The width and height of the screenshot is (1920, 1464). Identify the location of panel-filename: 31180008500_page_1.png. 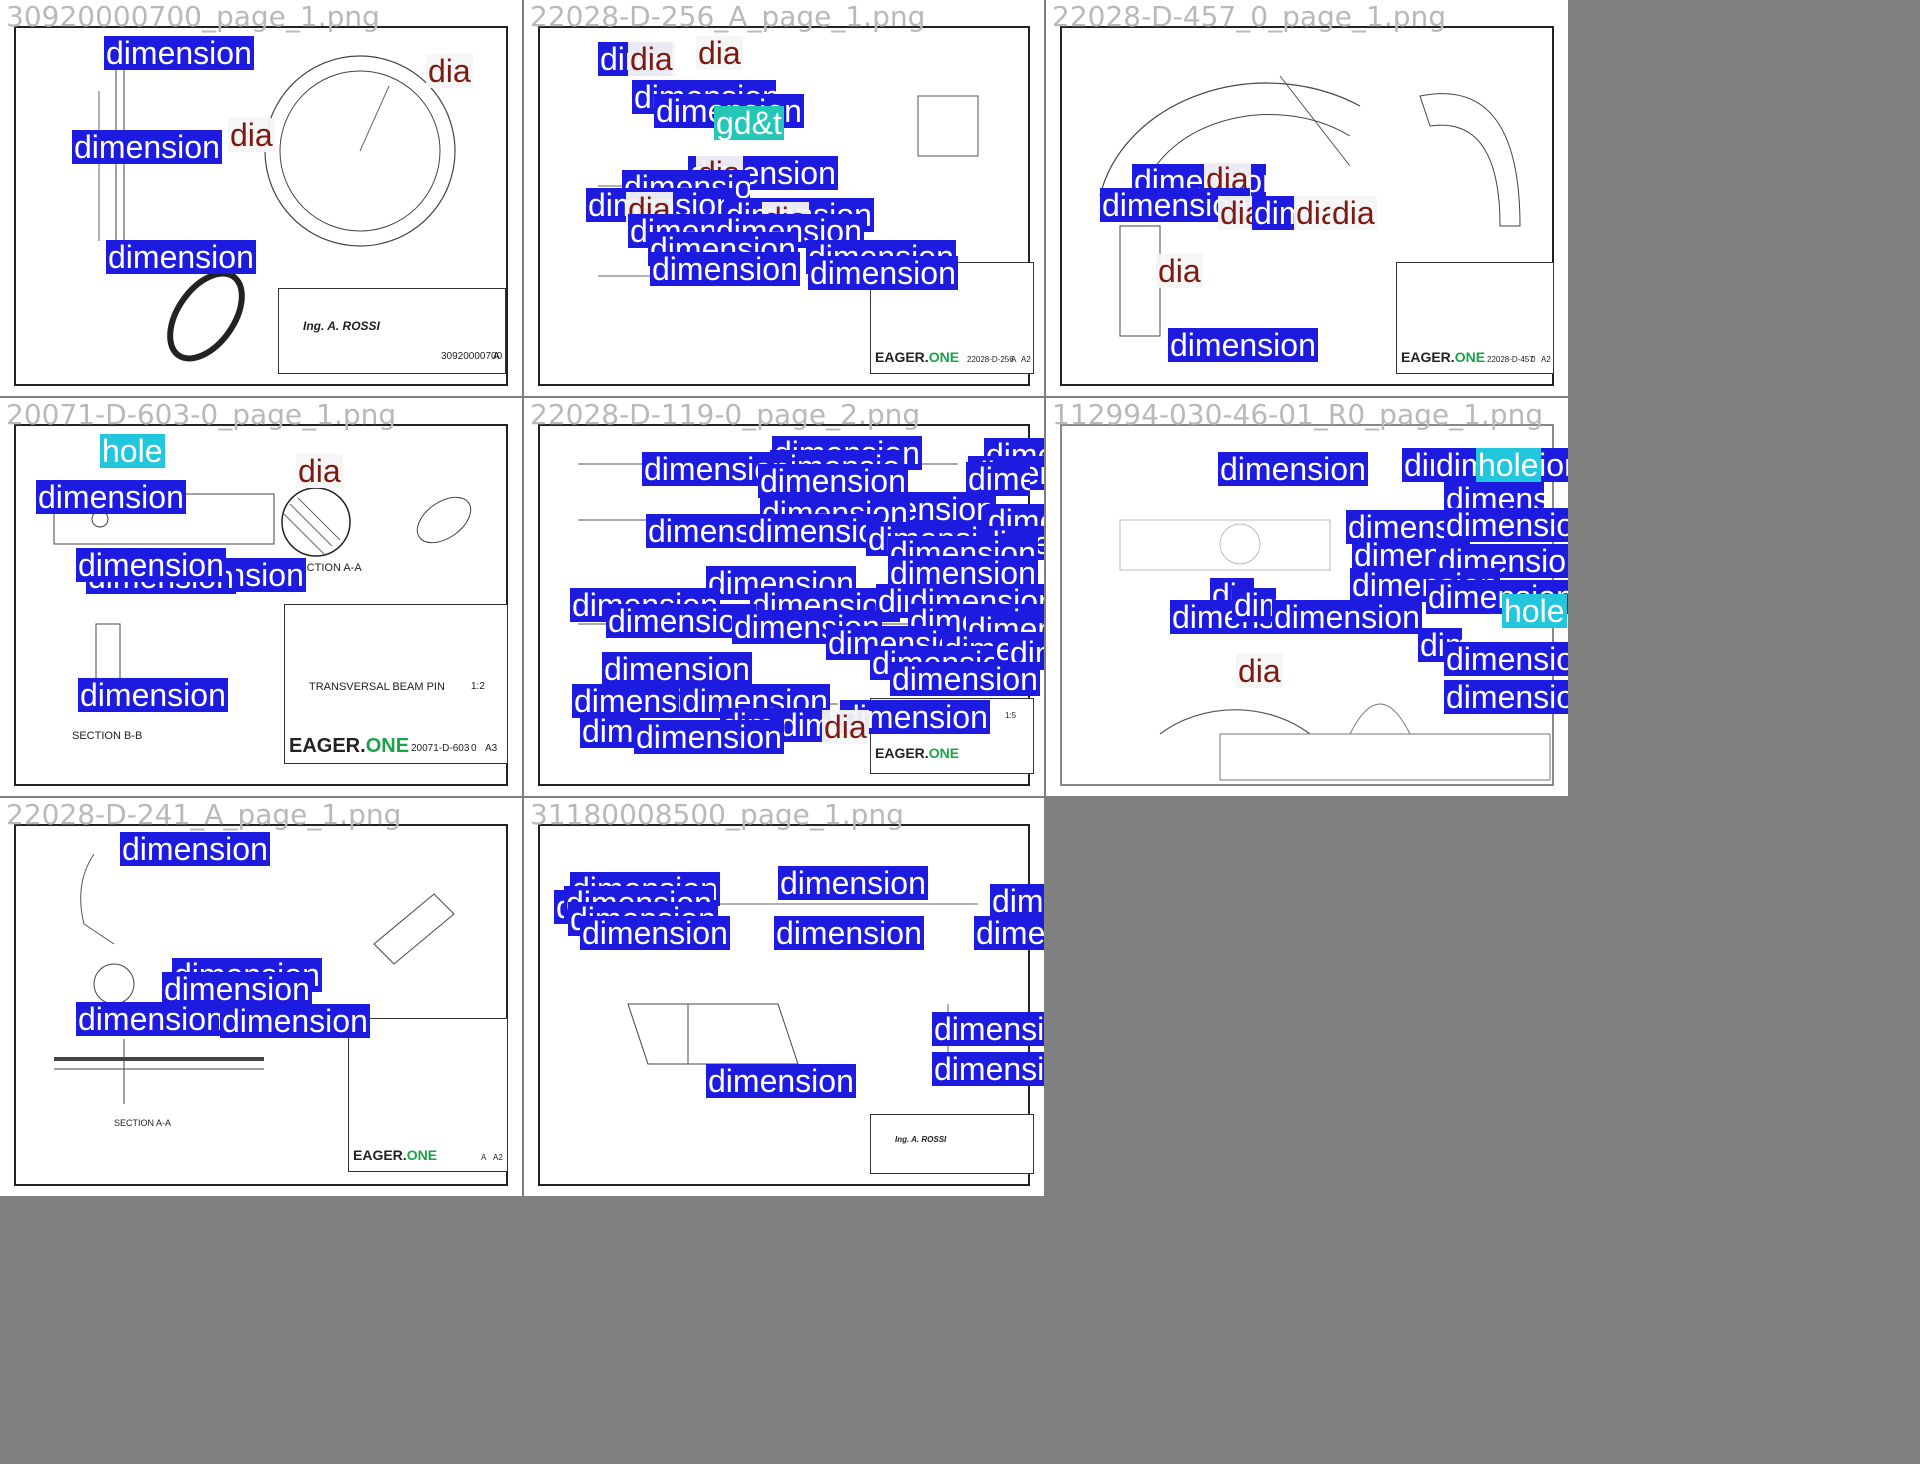
(717, 814).